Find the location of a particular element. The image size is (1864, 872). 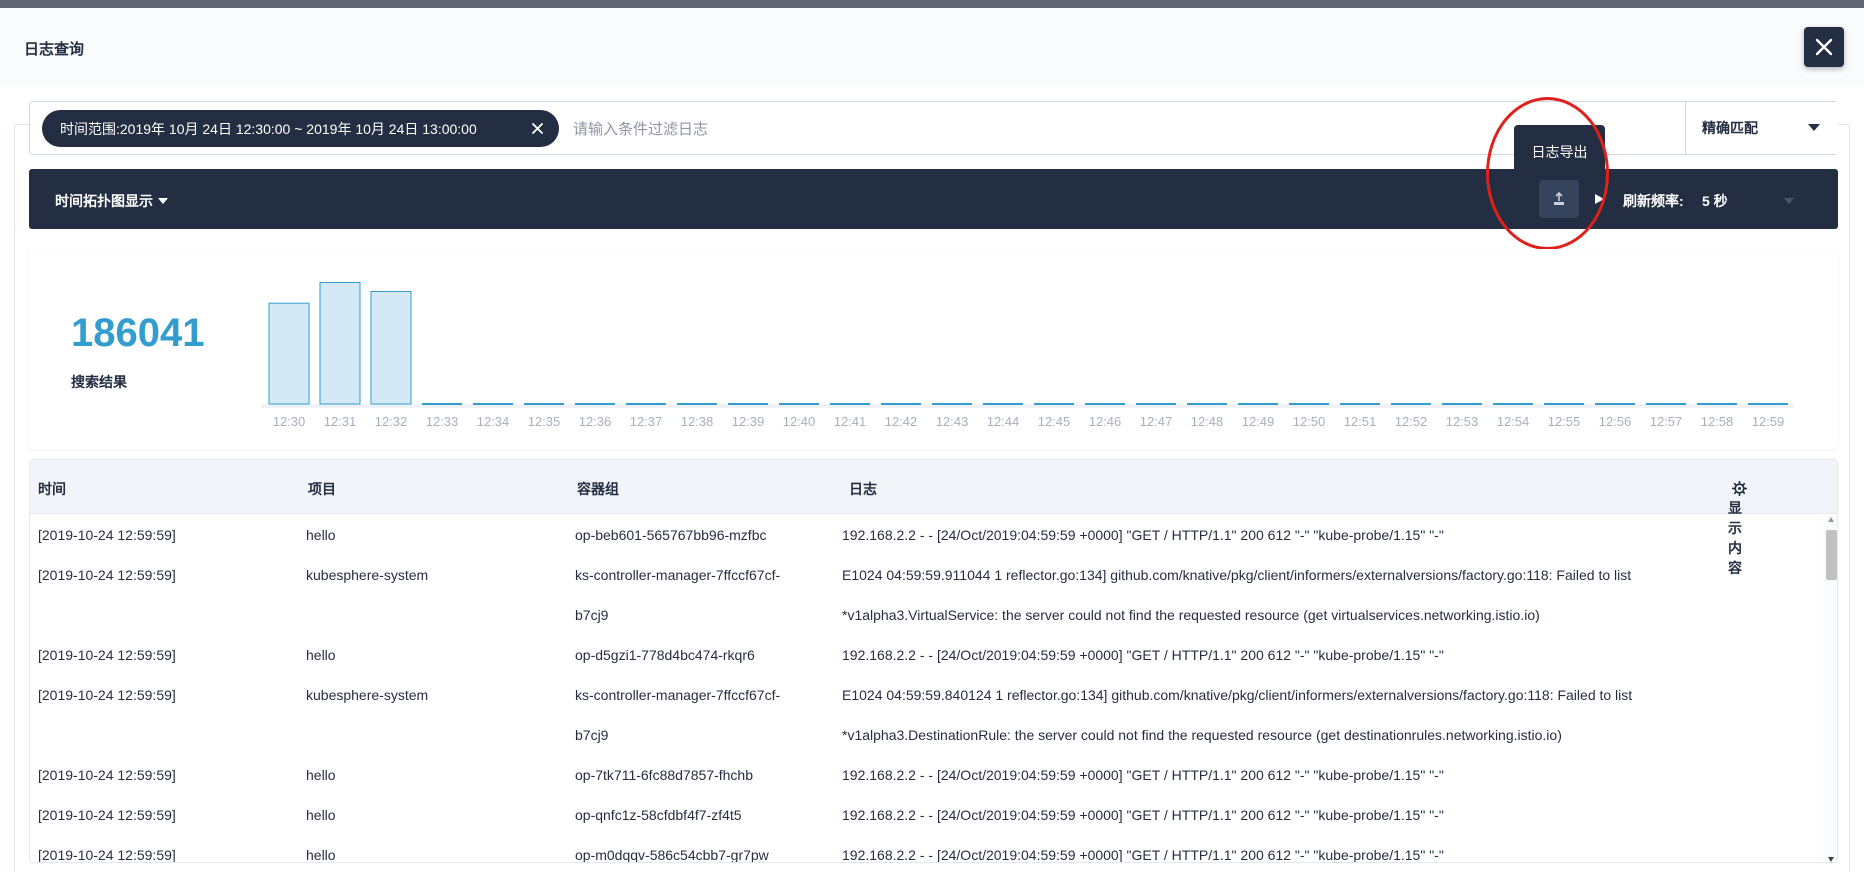

topology-toggle: 时间拓扑图显示 is located at coordinates (111, 201).